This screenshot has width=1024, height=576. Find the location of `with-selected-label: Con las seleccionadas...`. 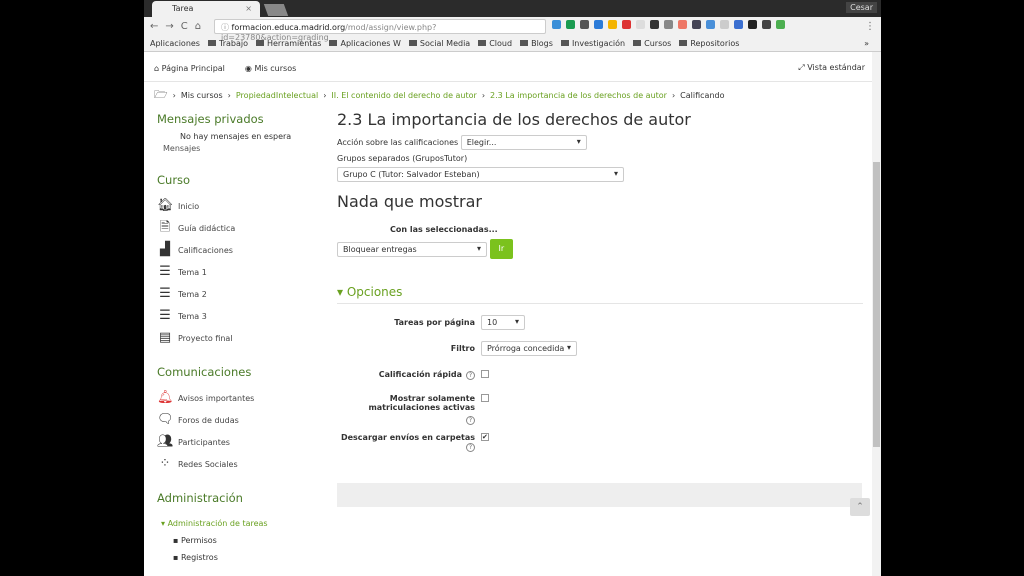

with-selected-label: Con las seleccionadas... is located at coordinates (444, 229).